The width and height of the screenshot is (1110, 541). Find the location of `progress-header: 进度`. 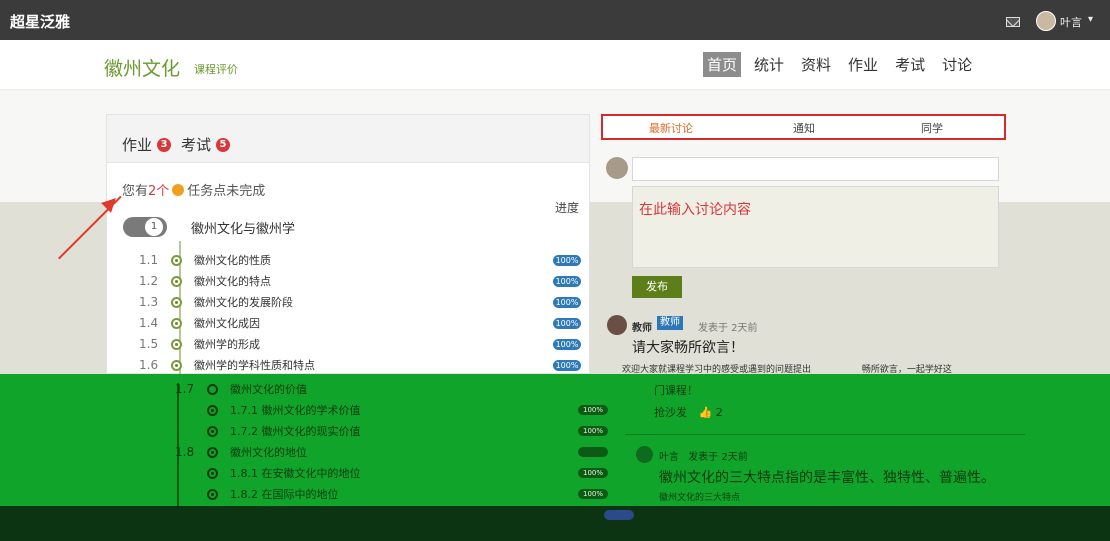

progress-header: 进度 is located at coordinates (567, 208).